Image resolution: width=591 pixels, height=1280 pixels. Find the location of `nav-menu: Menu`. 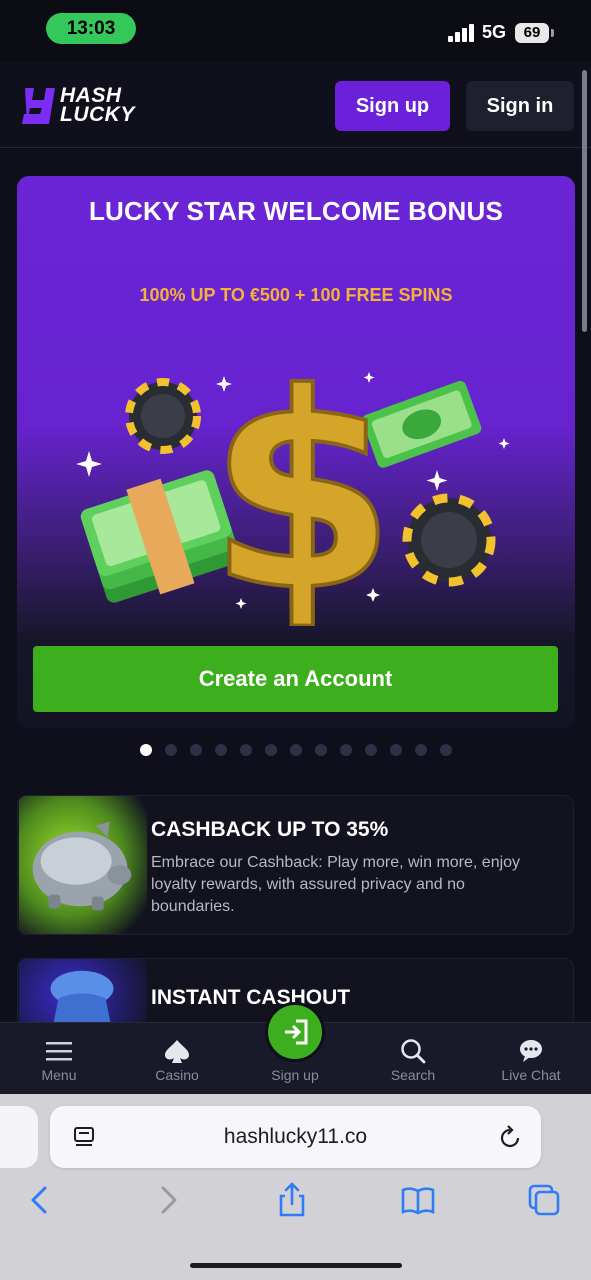

nav-menu: Menu is located at coordinates (59, 1059).